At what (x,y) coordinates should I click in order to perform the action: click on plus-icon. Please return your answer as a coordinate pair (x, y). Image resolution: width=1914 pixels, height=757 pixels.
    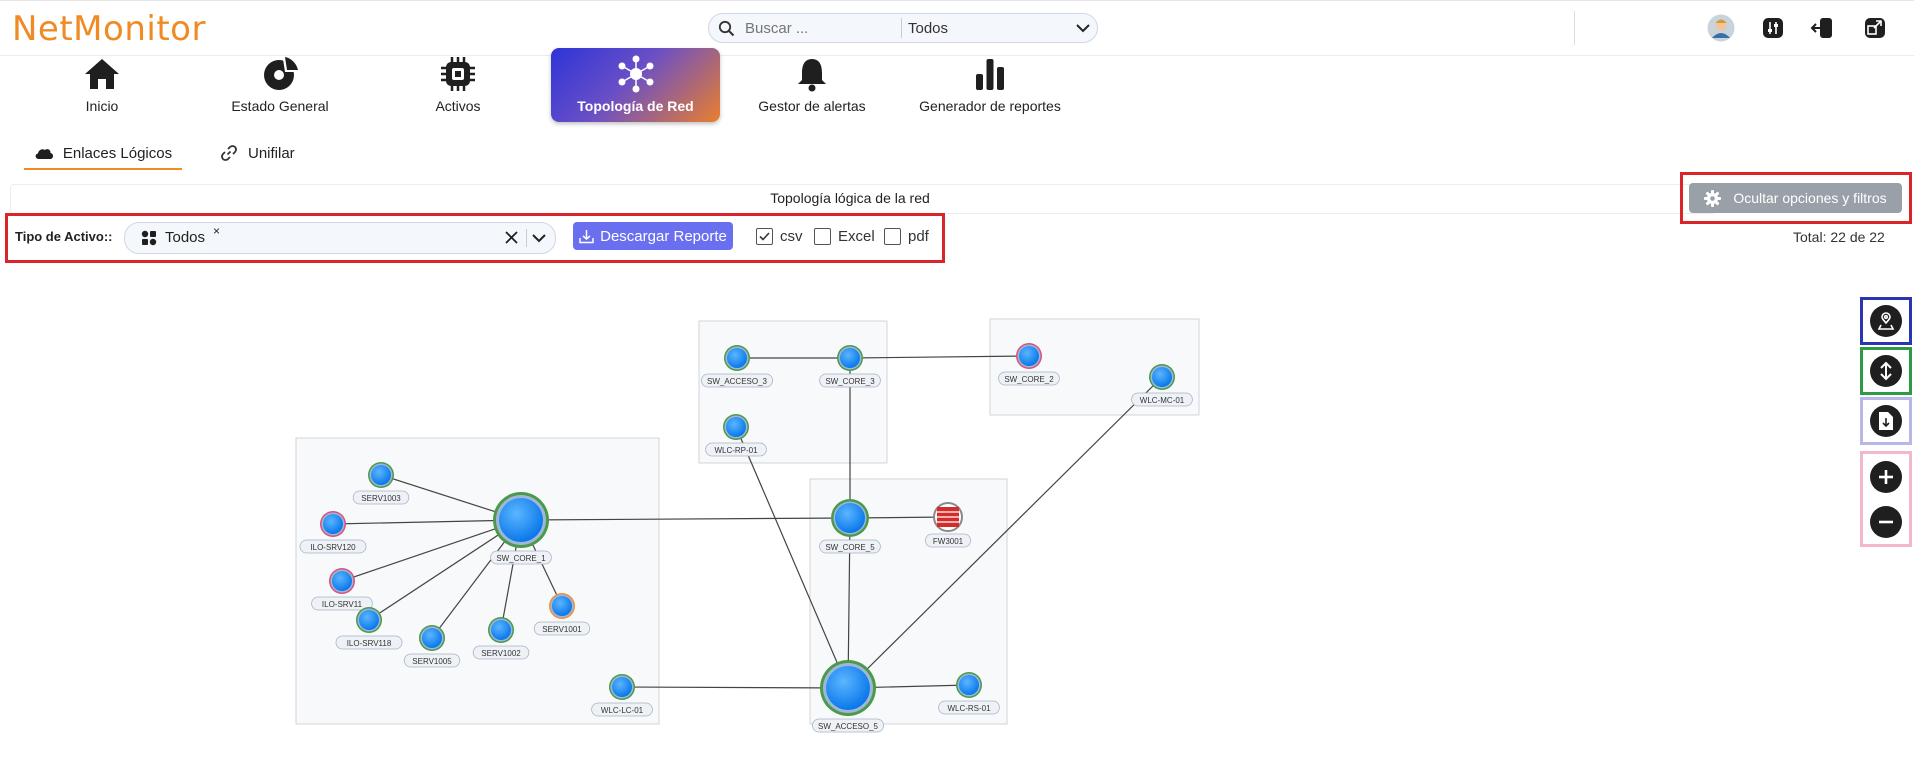
    Looking at the image, I should click on (1886, 476).